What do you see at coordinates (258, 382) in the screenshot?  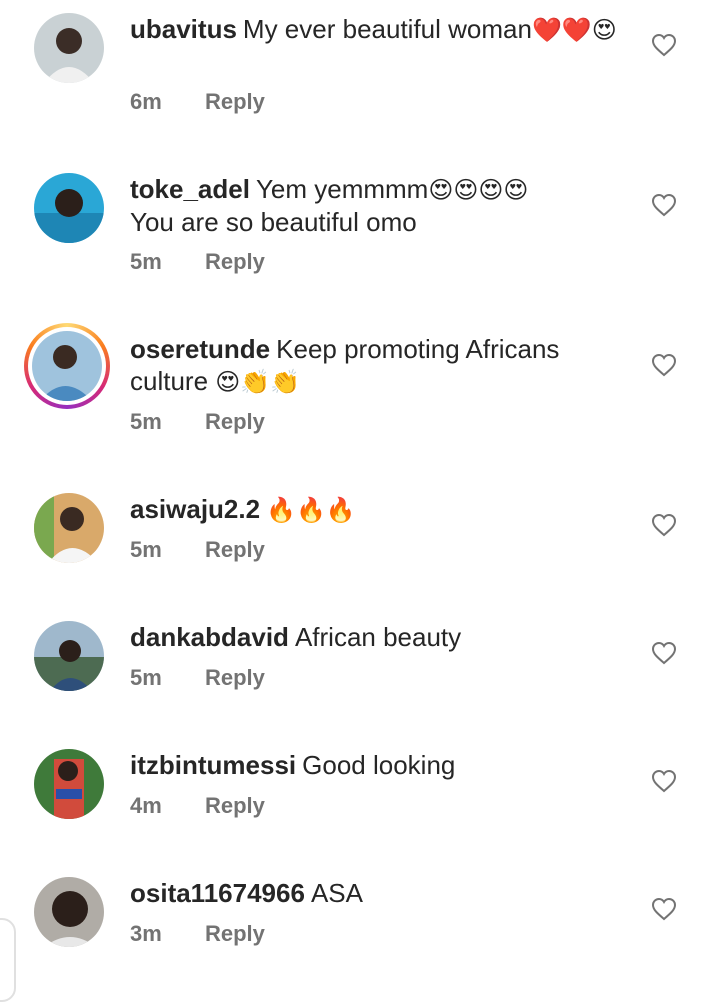 I see `comment-emoji: 😍👏👏` at bounding box center [258, 382].